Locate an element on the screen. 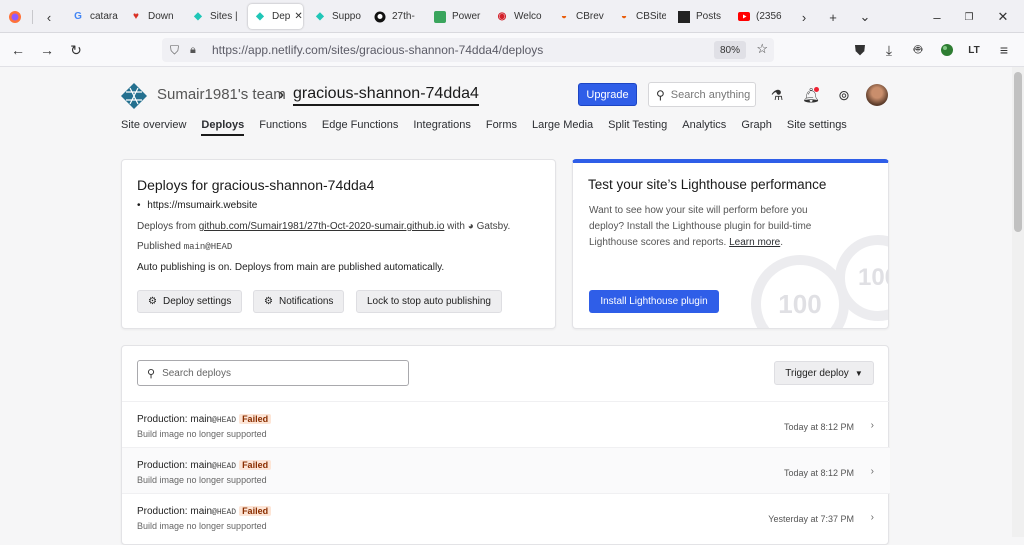 This screenshot has height=545, width=1024. tab-cbrev: ◒ CBrev is located at coordinates (581, 16).